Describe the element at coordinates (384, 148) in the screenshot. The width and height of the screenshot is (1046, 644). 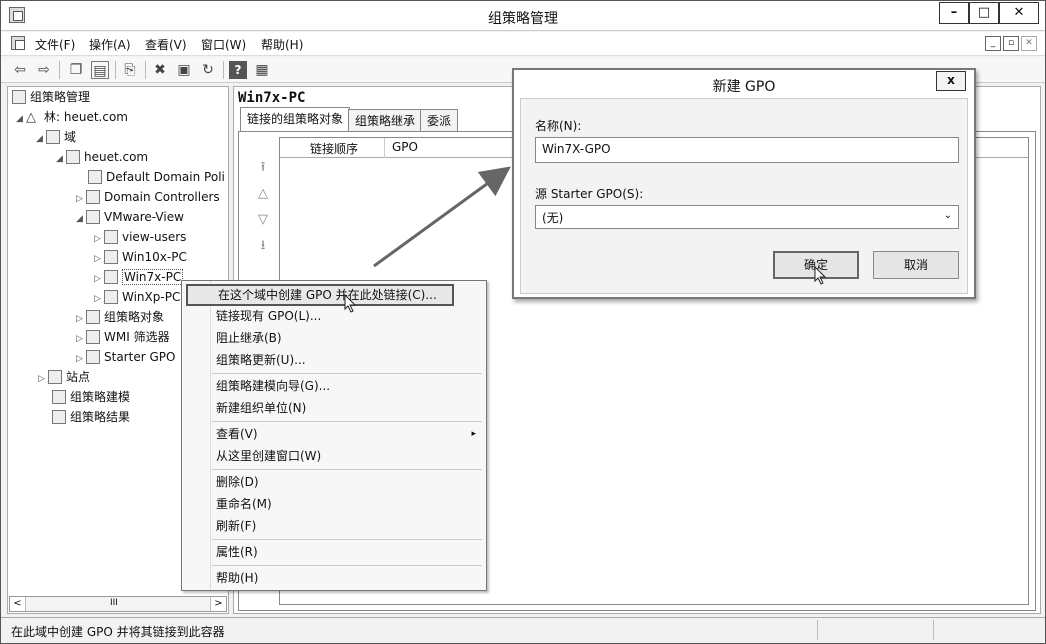
I see `column-separator` at that location.